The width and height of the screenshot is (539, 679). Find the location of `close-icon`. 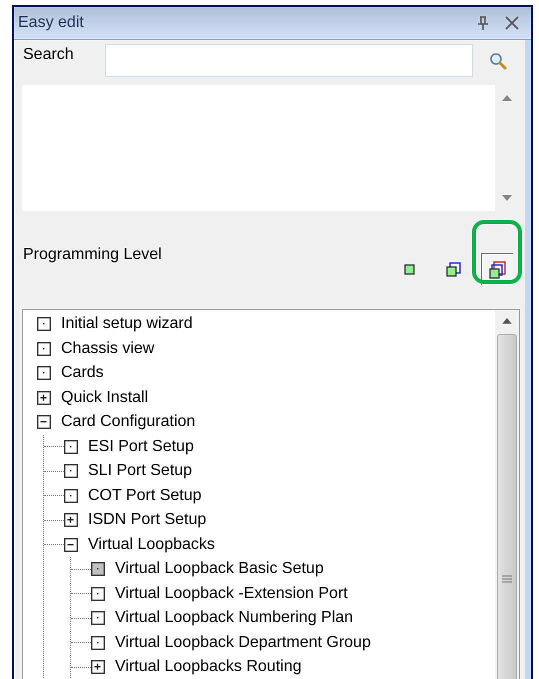

close-icon is located at coordinates (512, 23).